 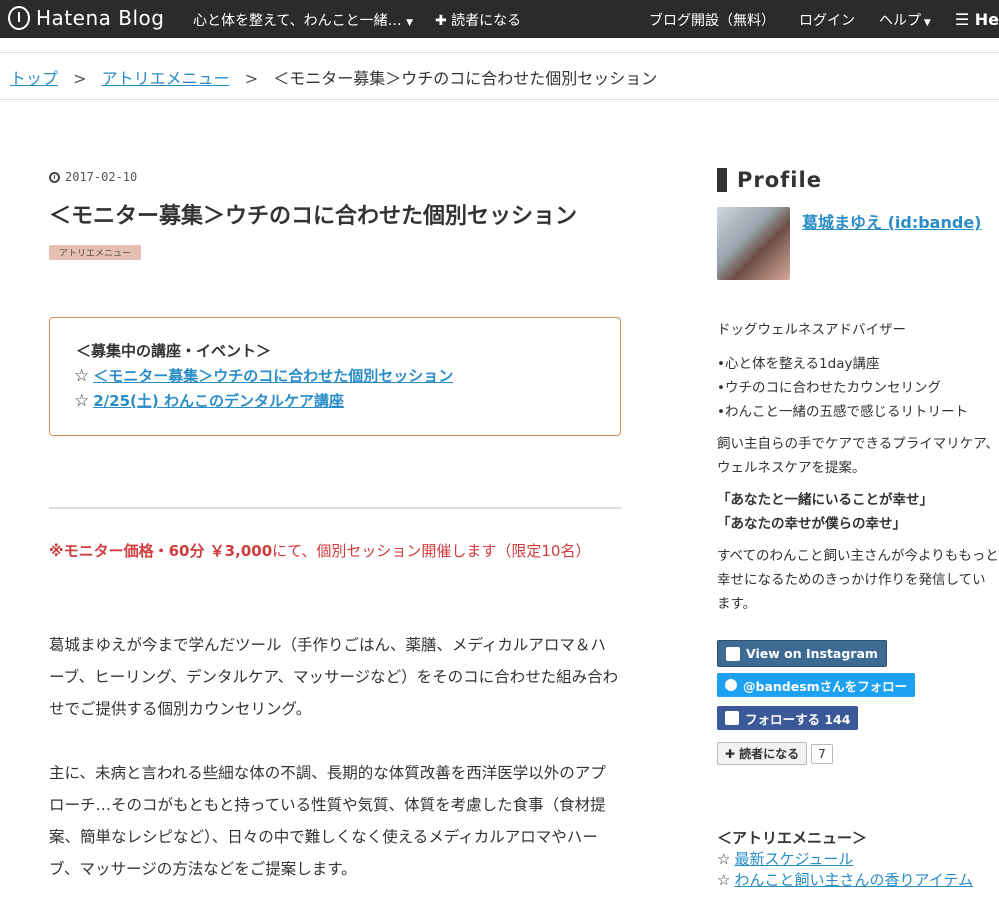 I want to click on event-link-monitor: ＜モニター募集＞ウチのコに合わせた個別セッション, so click(x=273, y=375).